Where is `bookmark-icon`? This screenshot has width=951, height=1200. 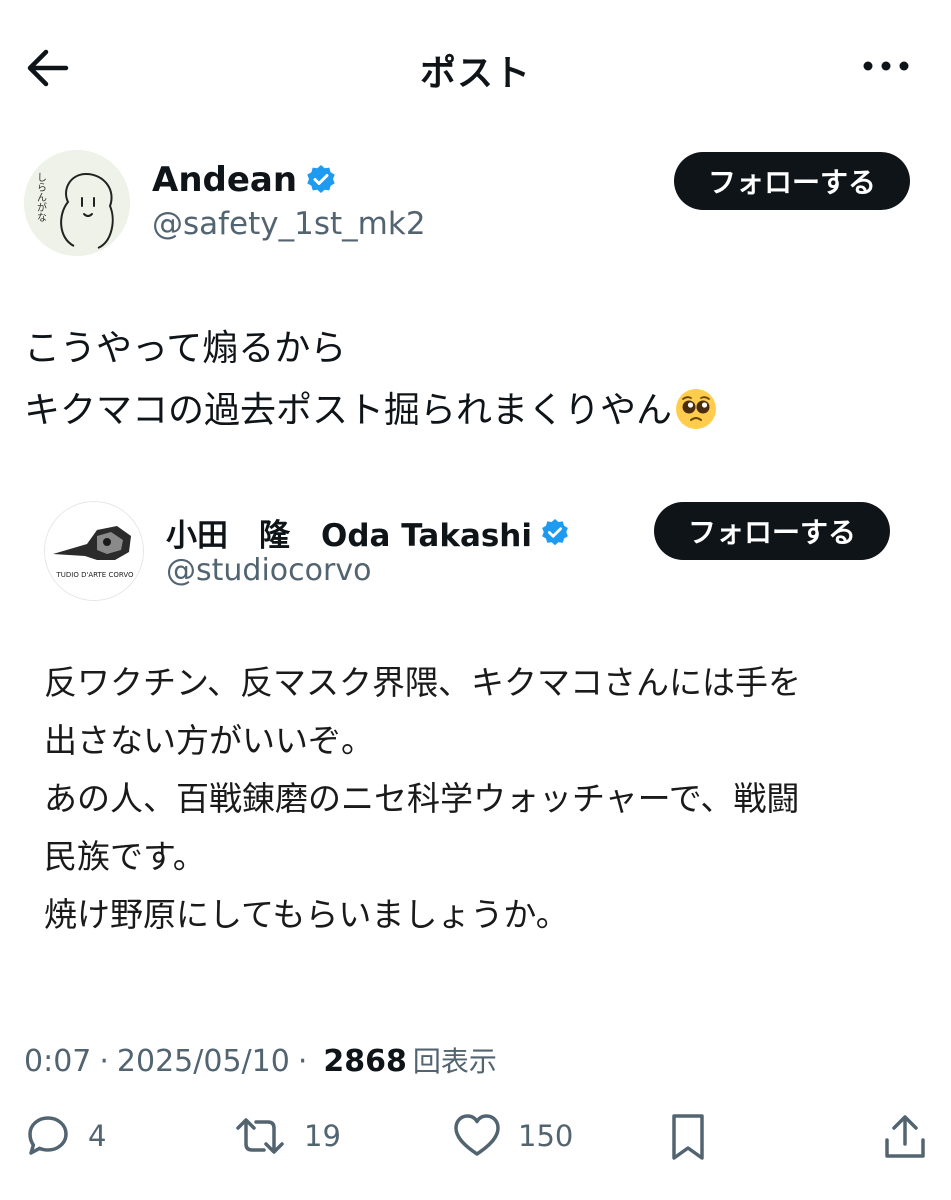 bookmark-icon is located at coordinates (688, 1137).